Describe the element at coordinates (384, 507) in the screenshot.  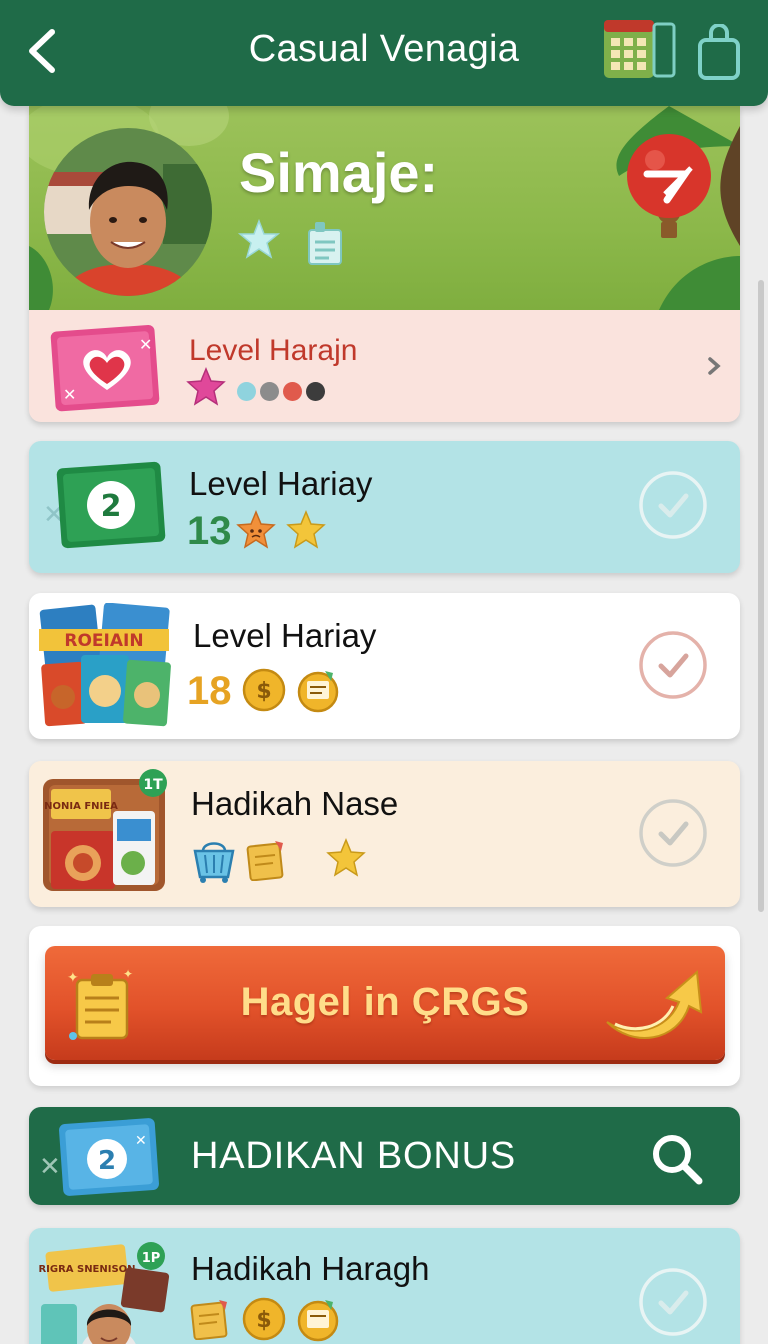
I see `task-card: ✕ 2 Level Hariay 13` at that location.